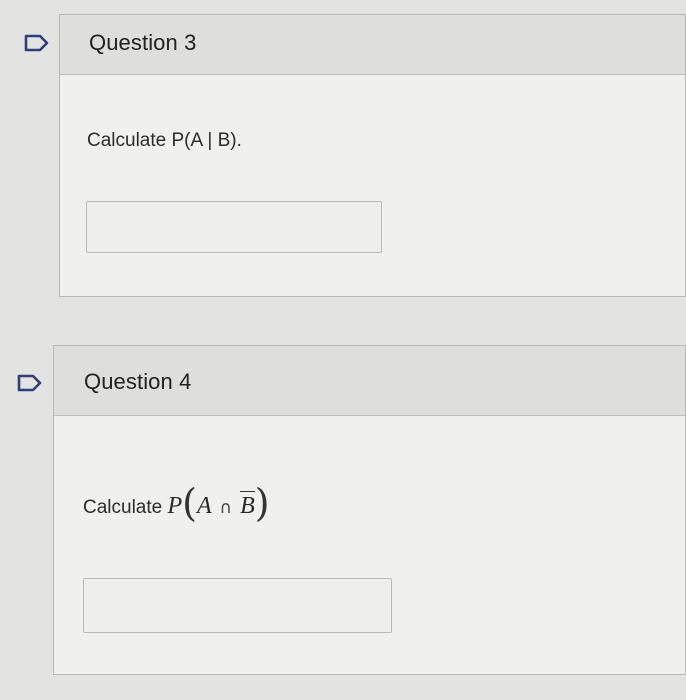 The height and width of the screenshot is (700, 686). I want to click on question-3-prompt: Calculate P(A | B)., so click(164, 140).